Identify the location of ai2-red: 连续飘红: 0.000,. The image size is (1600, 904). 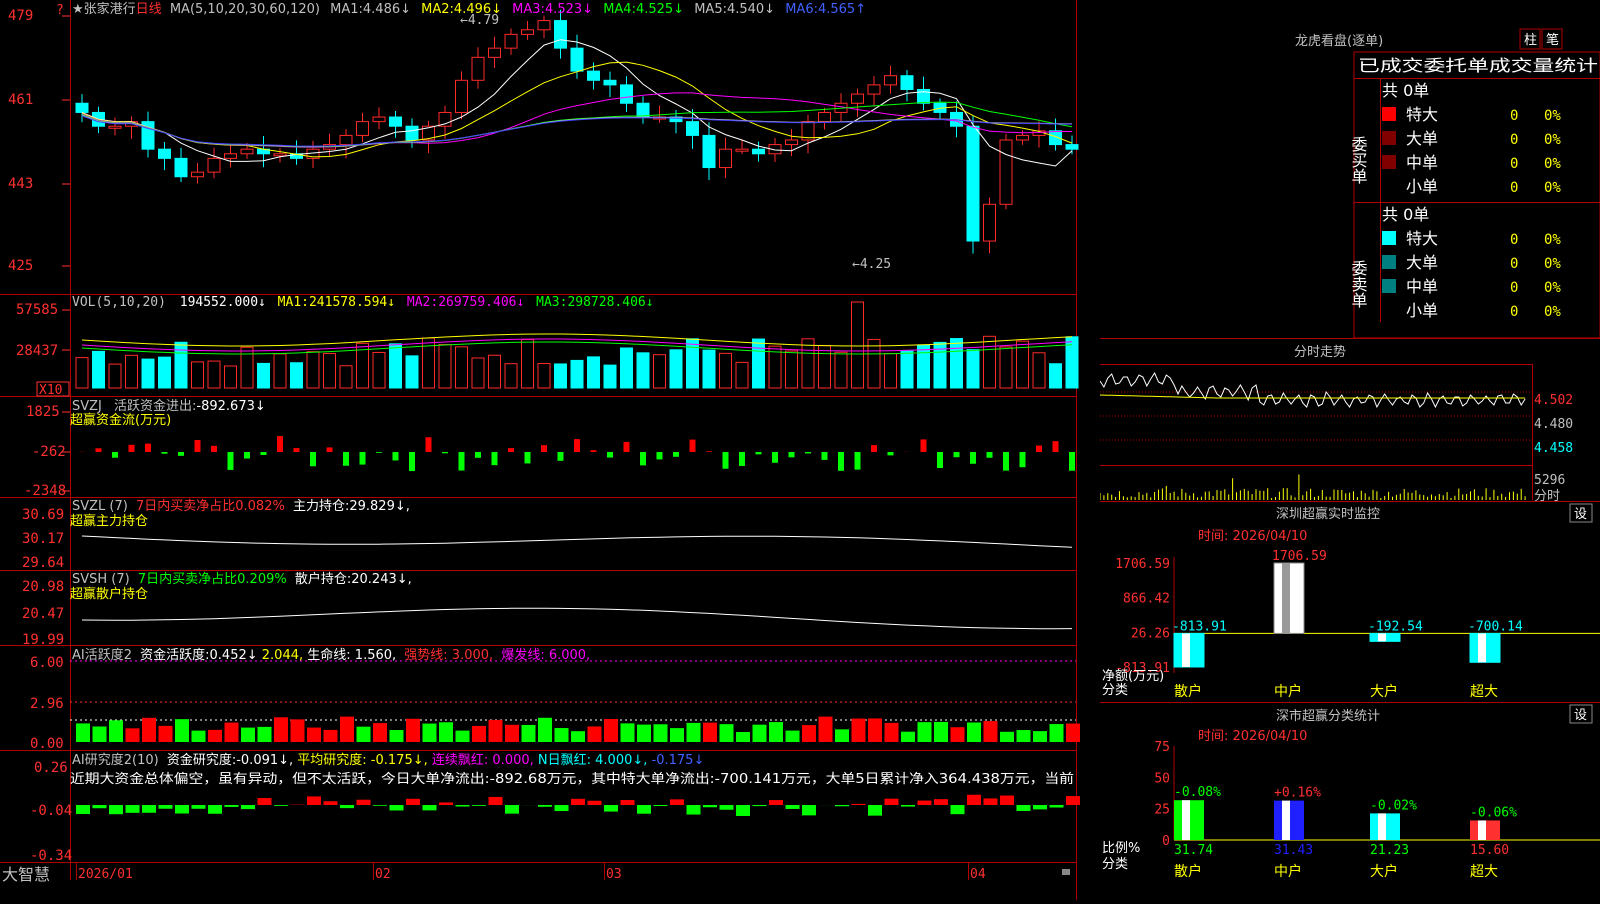
(483, 760).